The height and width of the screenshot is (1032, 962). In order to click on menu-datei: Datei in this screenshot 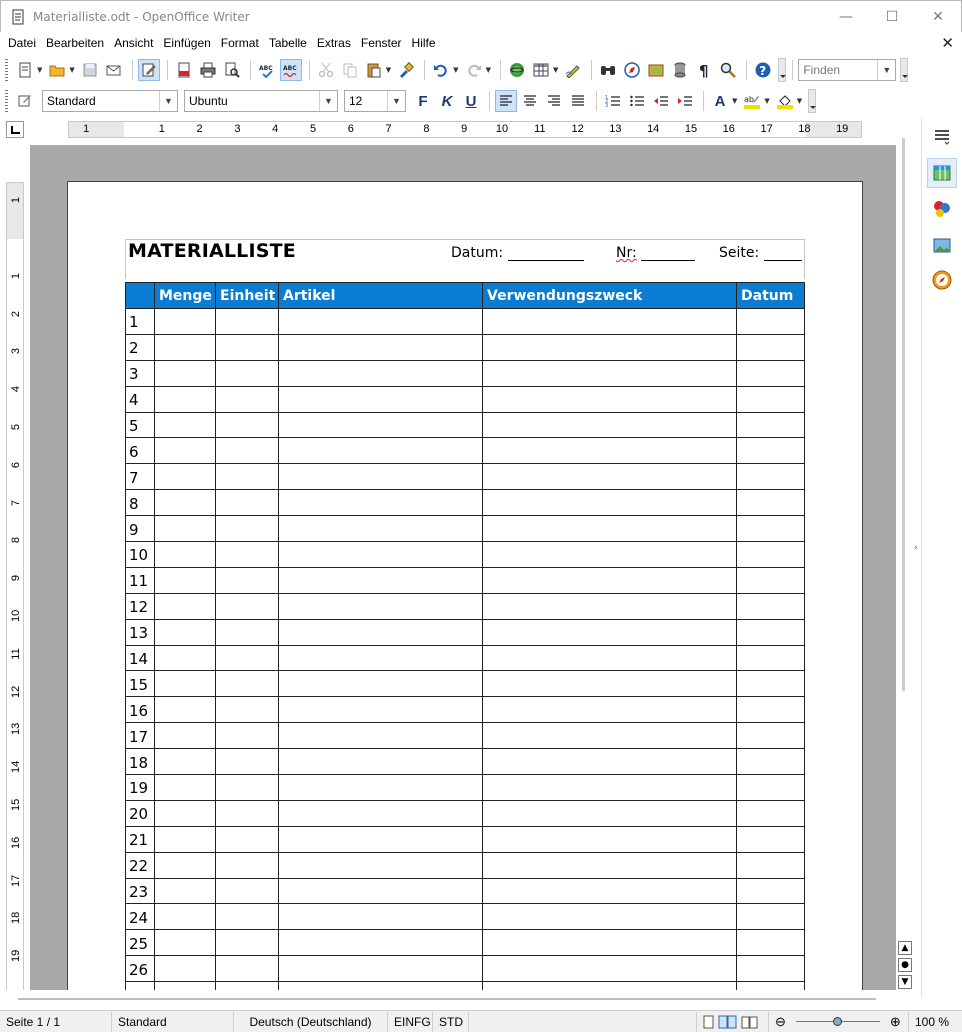, I will do `click(22, 43)`.